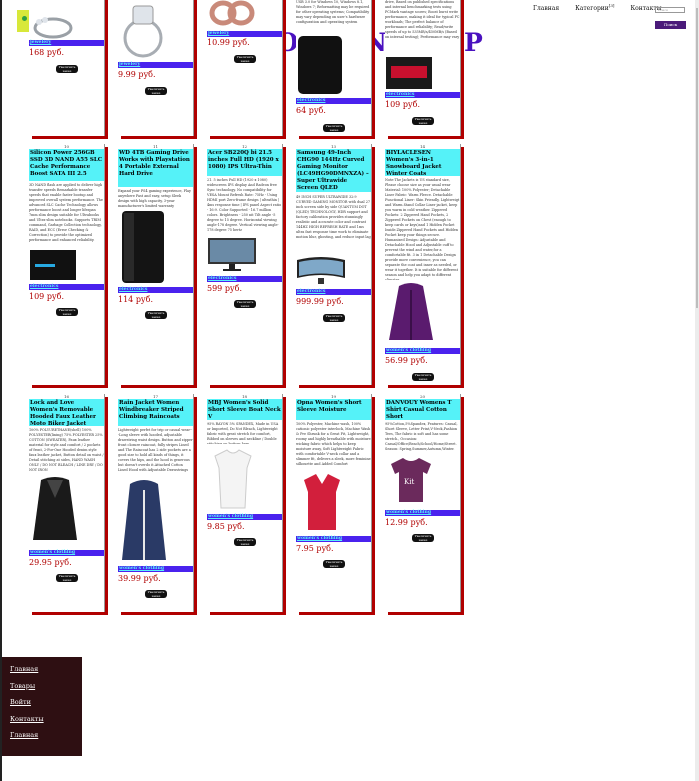 This screenshot has height=781, width=699. What do you see at coordinates (42, 723) in the screenshot?
I see `footer-link-contacts: Контакты` at bounding box center [42, 723].